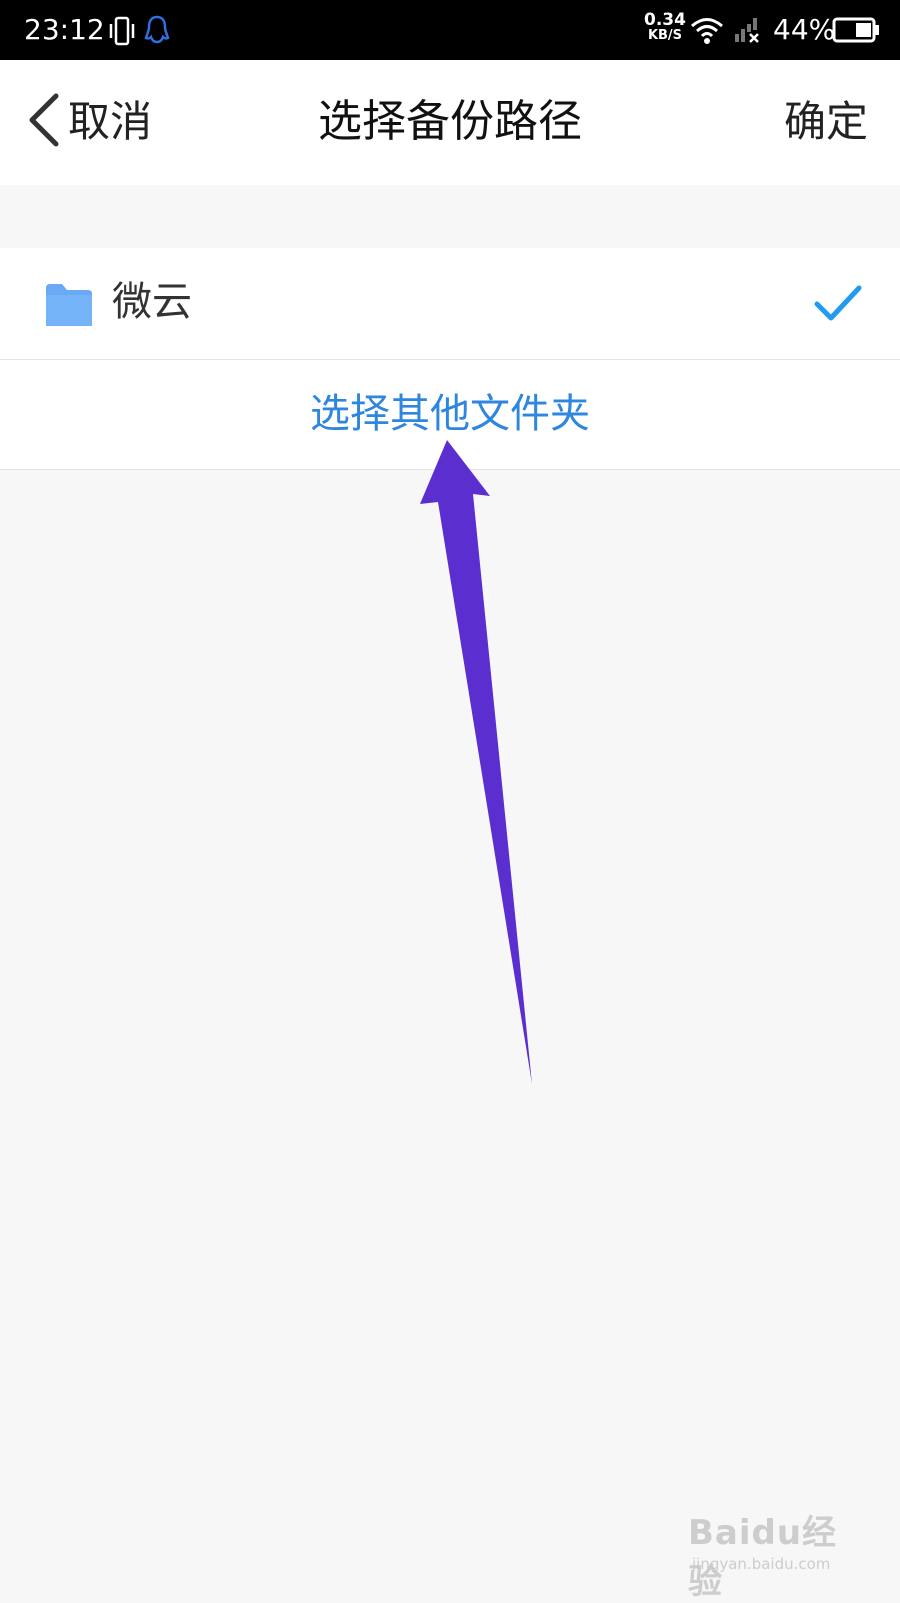  I want to click on watermark-main: Baidu经验, so click(763, 1557).